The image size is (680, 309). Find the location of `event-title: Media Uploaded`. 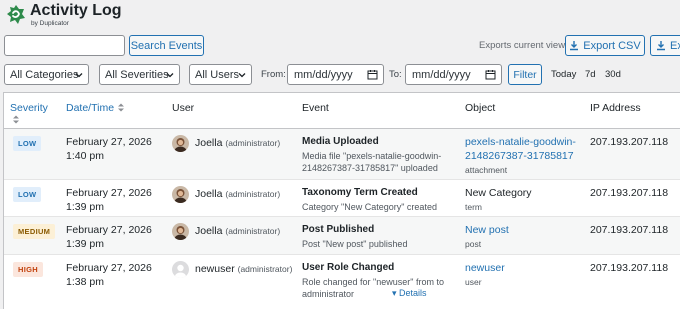

event-title: Media Uploaded is located at coordinates (340, 141).